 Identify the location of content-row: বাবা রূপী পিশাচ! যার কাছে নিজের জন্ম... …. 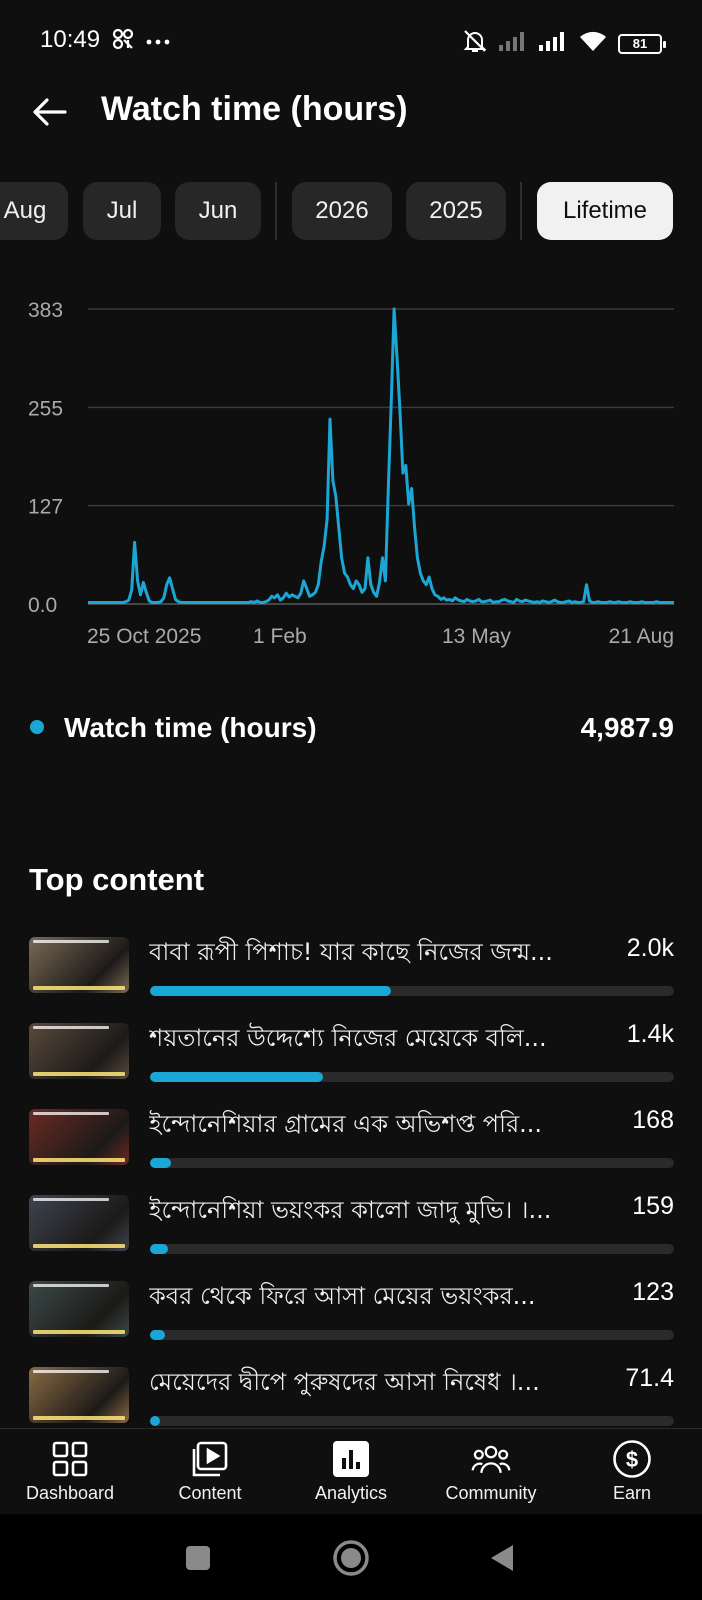
(351, 973).